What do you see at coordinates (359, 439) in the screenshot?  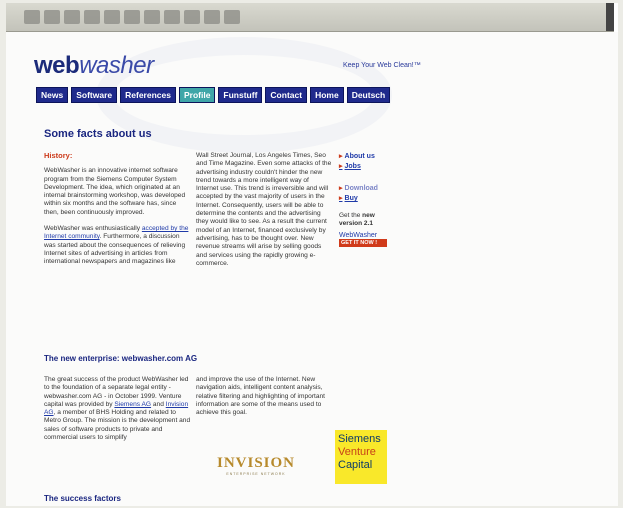 I see `siemens-word: Siemens` at bounding box center [359, 439].